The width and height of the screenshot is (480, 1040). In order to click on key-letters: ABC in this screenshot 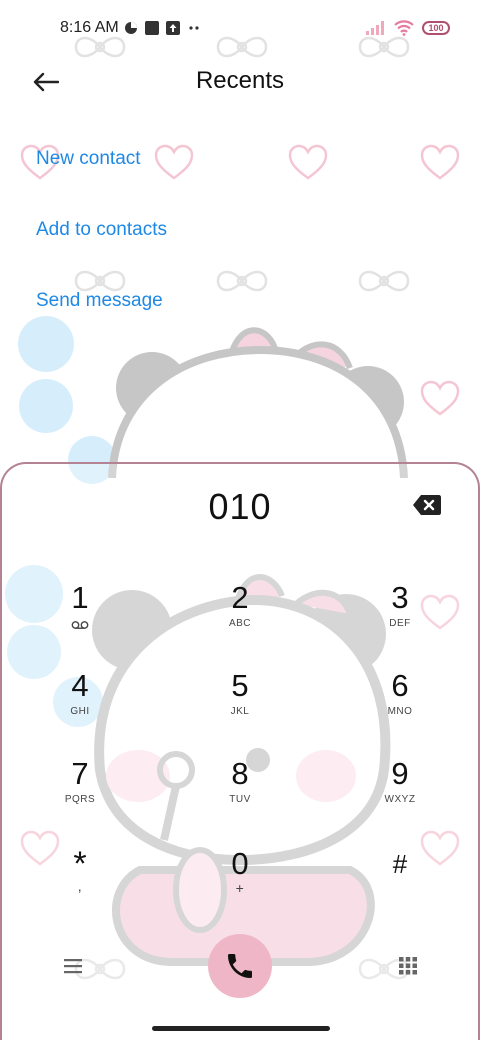, I will do `click(240, 623)`.